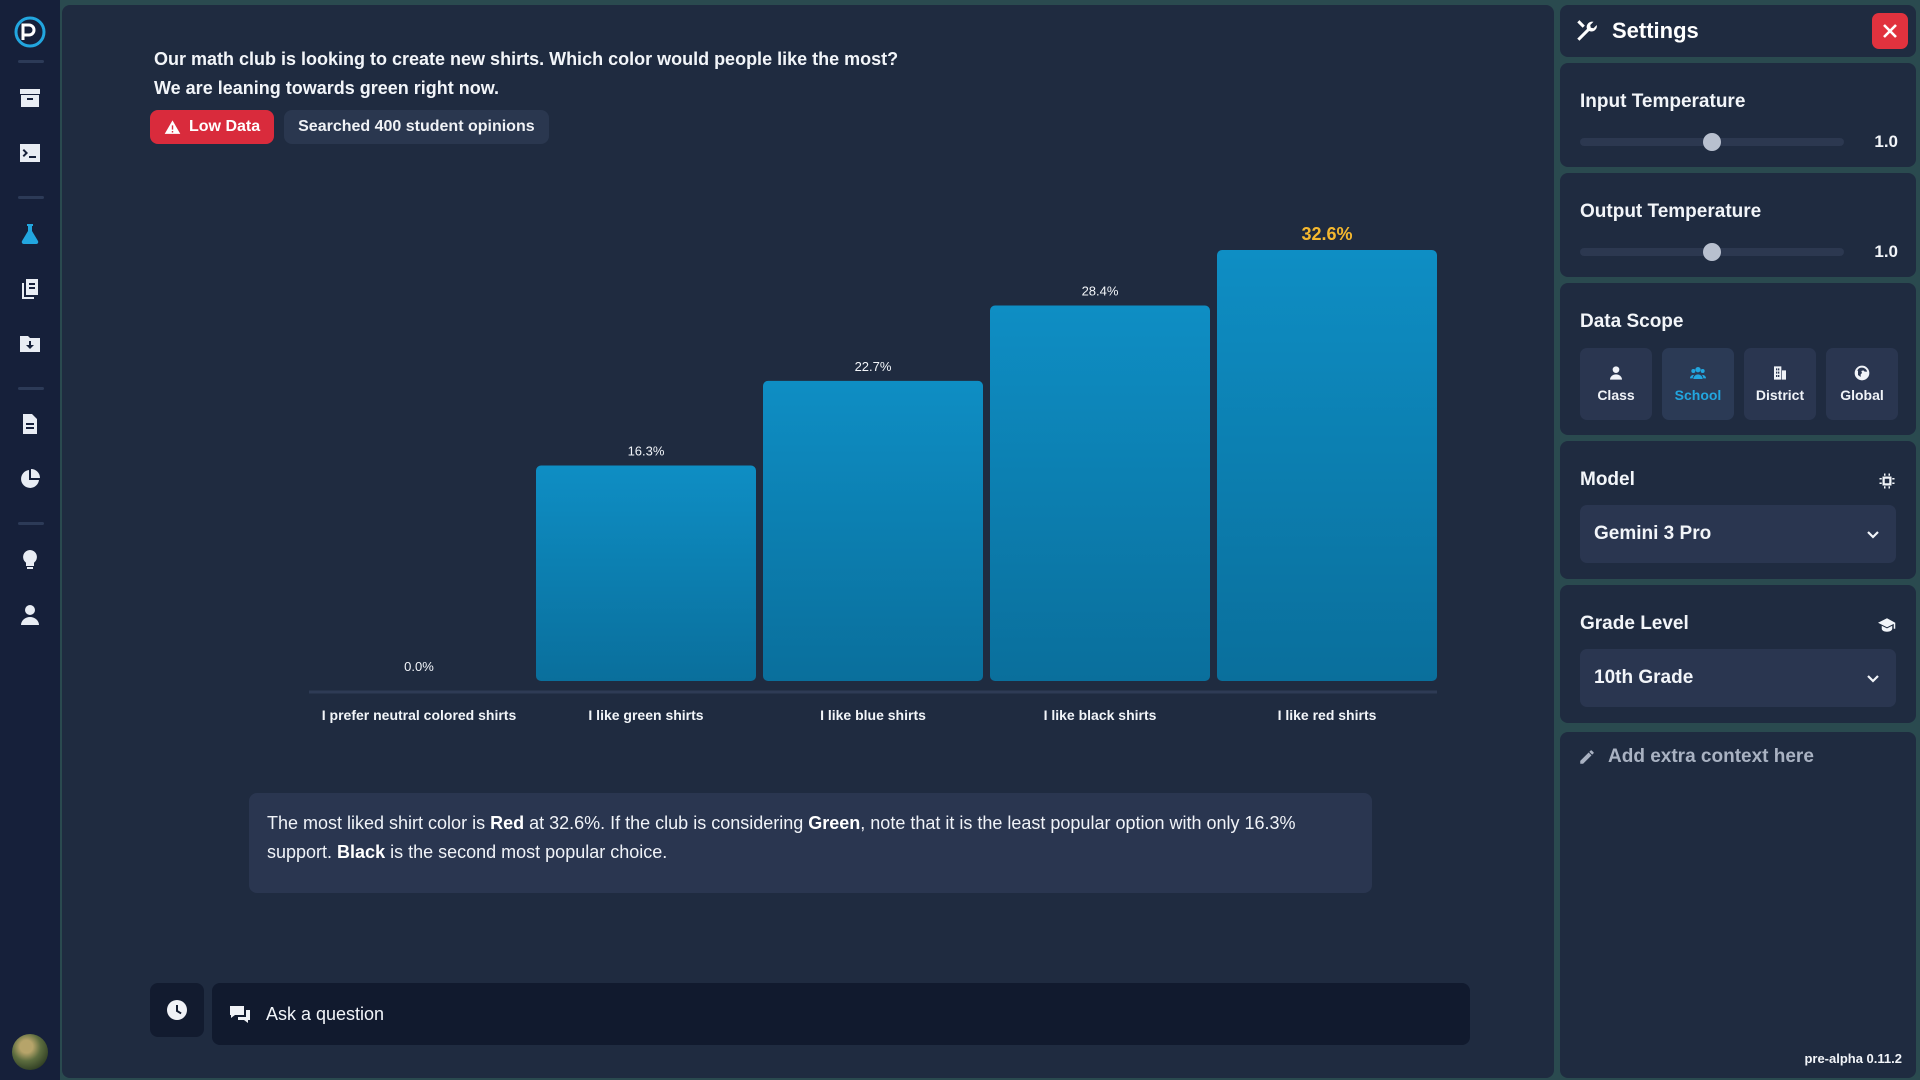 This screenshot has height=1080, width=1920. Describe the element at coordinates (1698, 384) in the screenshot. I see `scope-school-button: School` at that location.